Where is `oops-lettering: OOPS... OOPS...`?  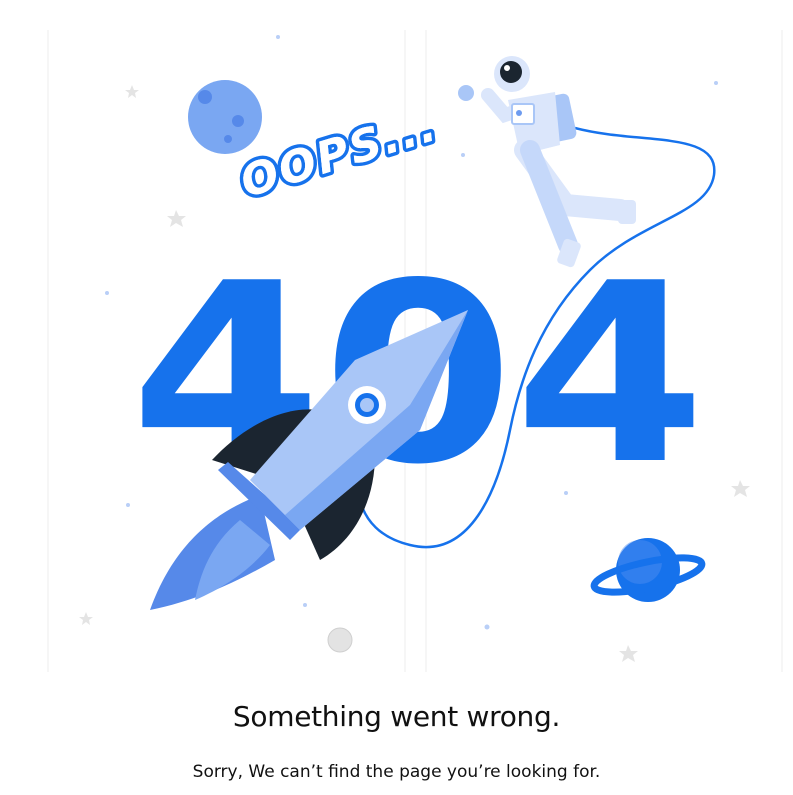 oops-lettering: OOPS... OOPS... is located at coordinates (339, 153).